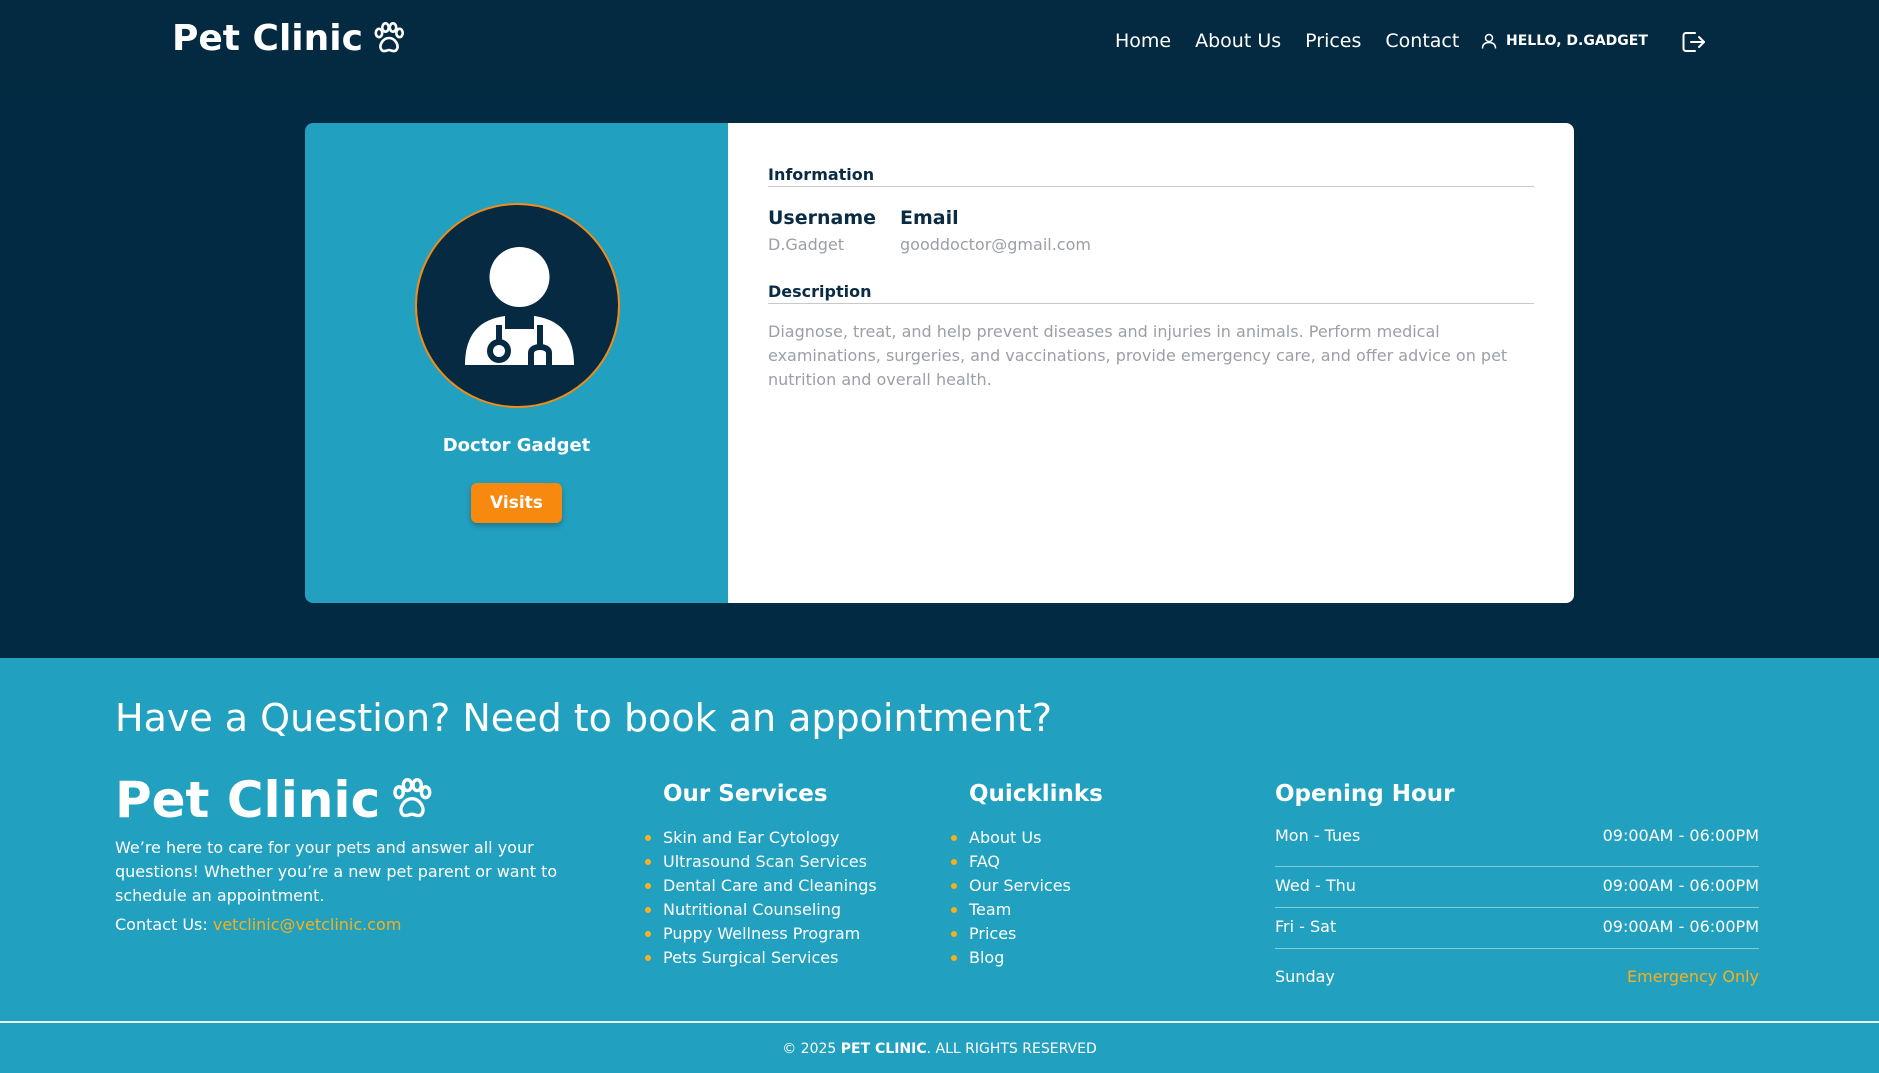  Describe the element at coordinates (761, 886) in the screenshot. I see `service-item: Dental Care and Cleanings` at that location.